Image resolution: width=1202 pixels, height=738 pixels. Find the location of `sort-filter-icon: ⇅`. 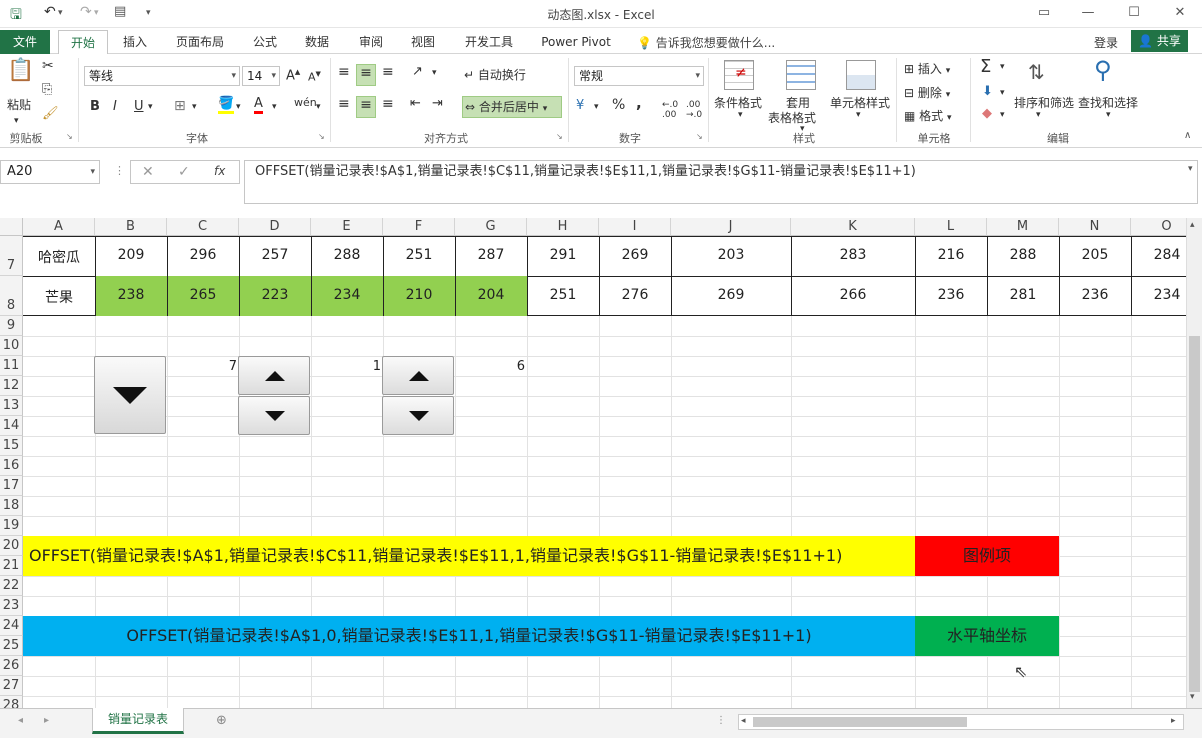

sort-filter-icon: ⇅ is located at coordinates (1036, 72).